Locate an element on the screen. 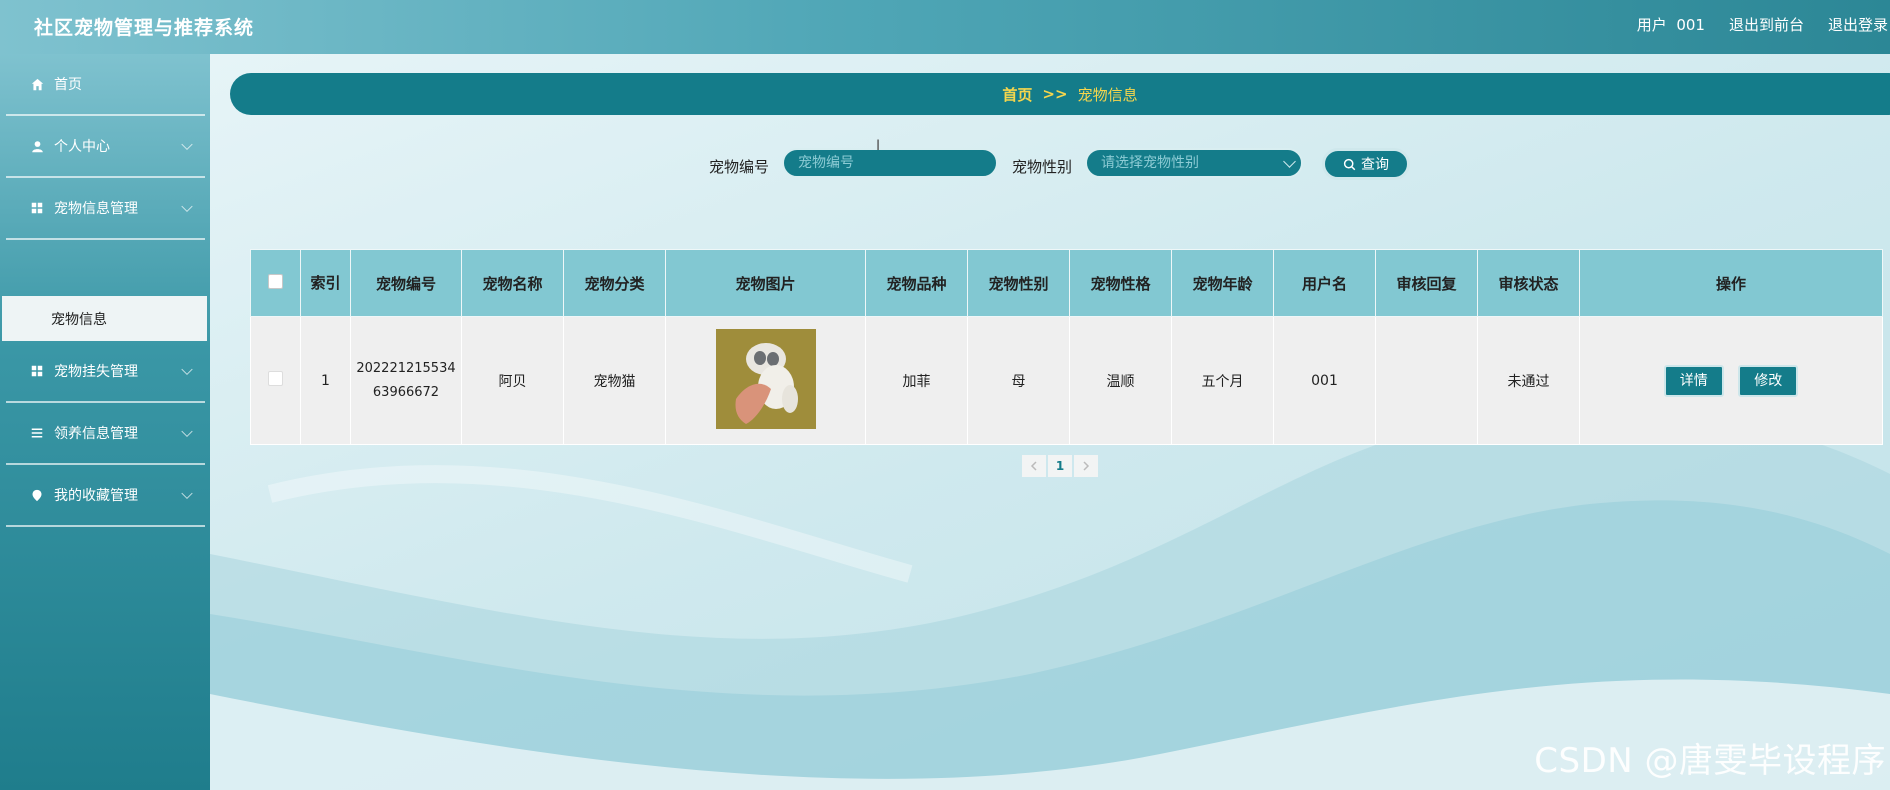 This screenshot has width=1890, height=790. column-header: 用户名 is located at coordinates (1324, 283).